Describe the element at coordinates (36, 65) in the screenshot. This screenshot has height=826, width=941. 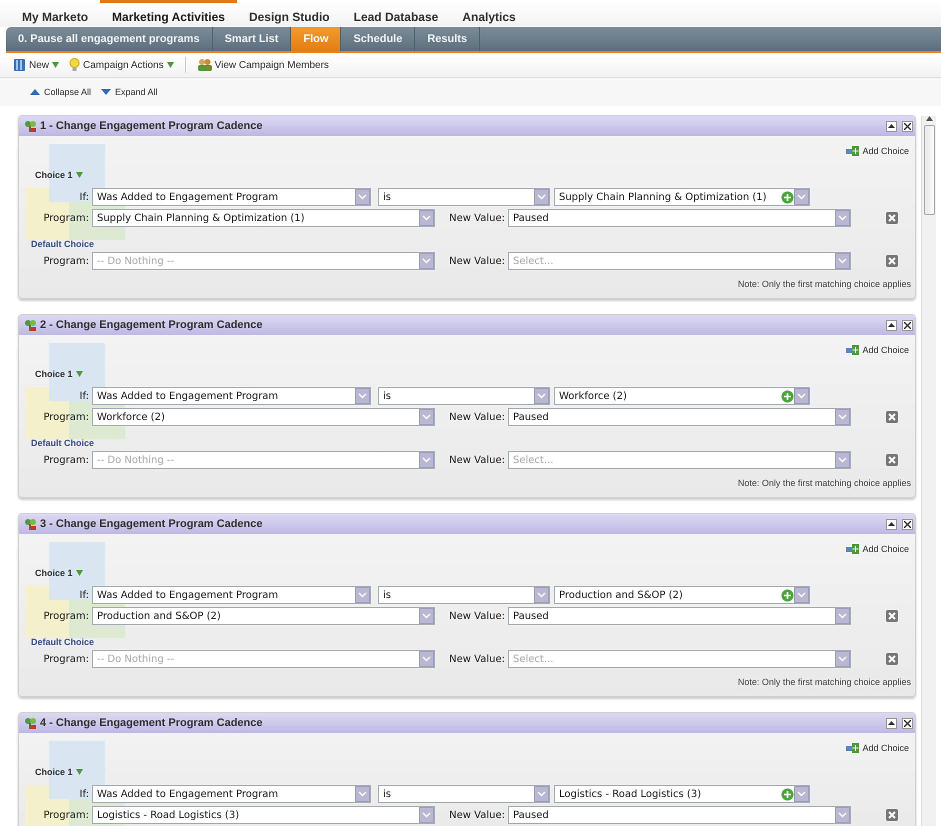
I see `menu-button: New` at that location.